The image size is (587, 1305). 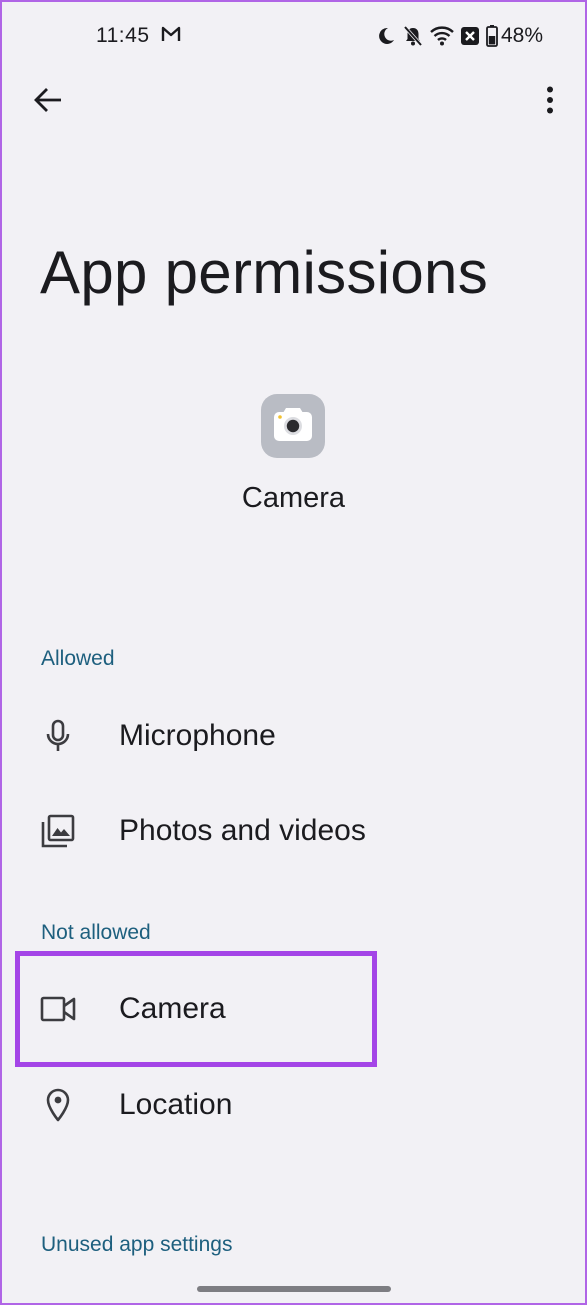 I want to click on app-name: Camera, so click(x=293, y=498).